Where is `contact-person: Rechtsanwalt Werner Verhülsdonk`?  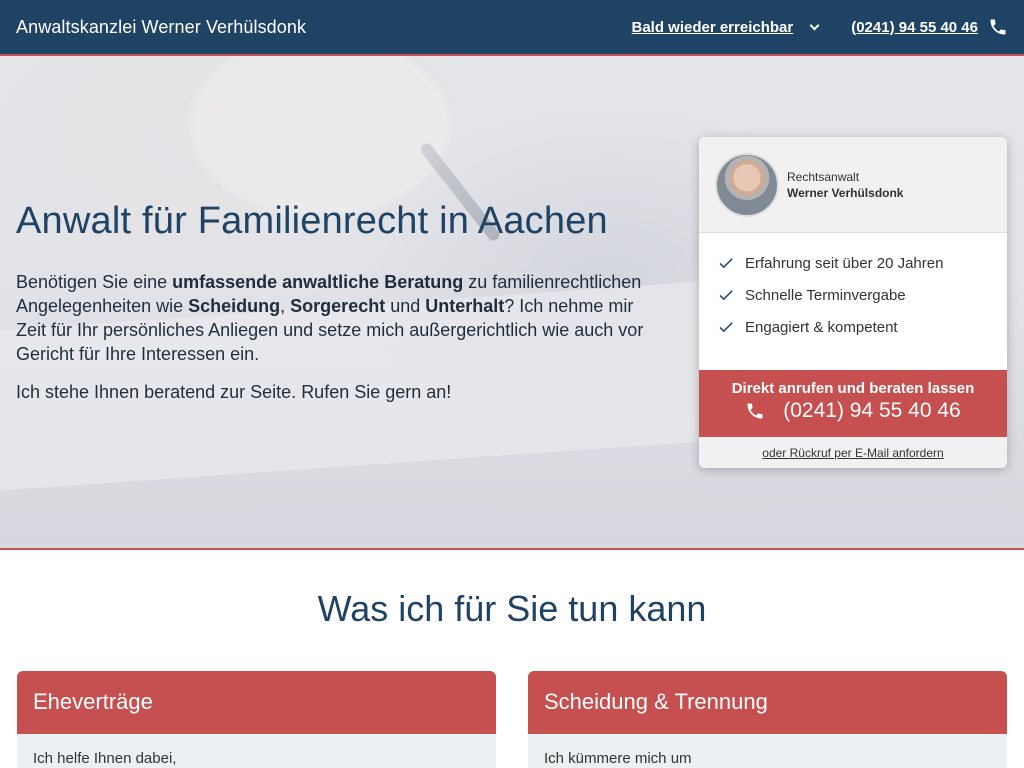 contact-person: Rechtsanwalt Werner Verhülsdonk is located at coordinates (845, 185).